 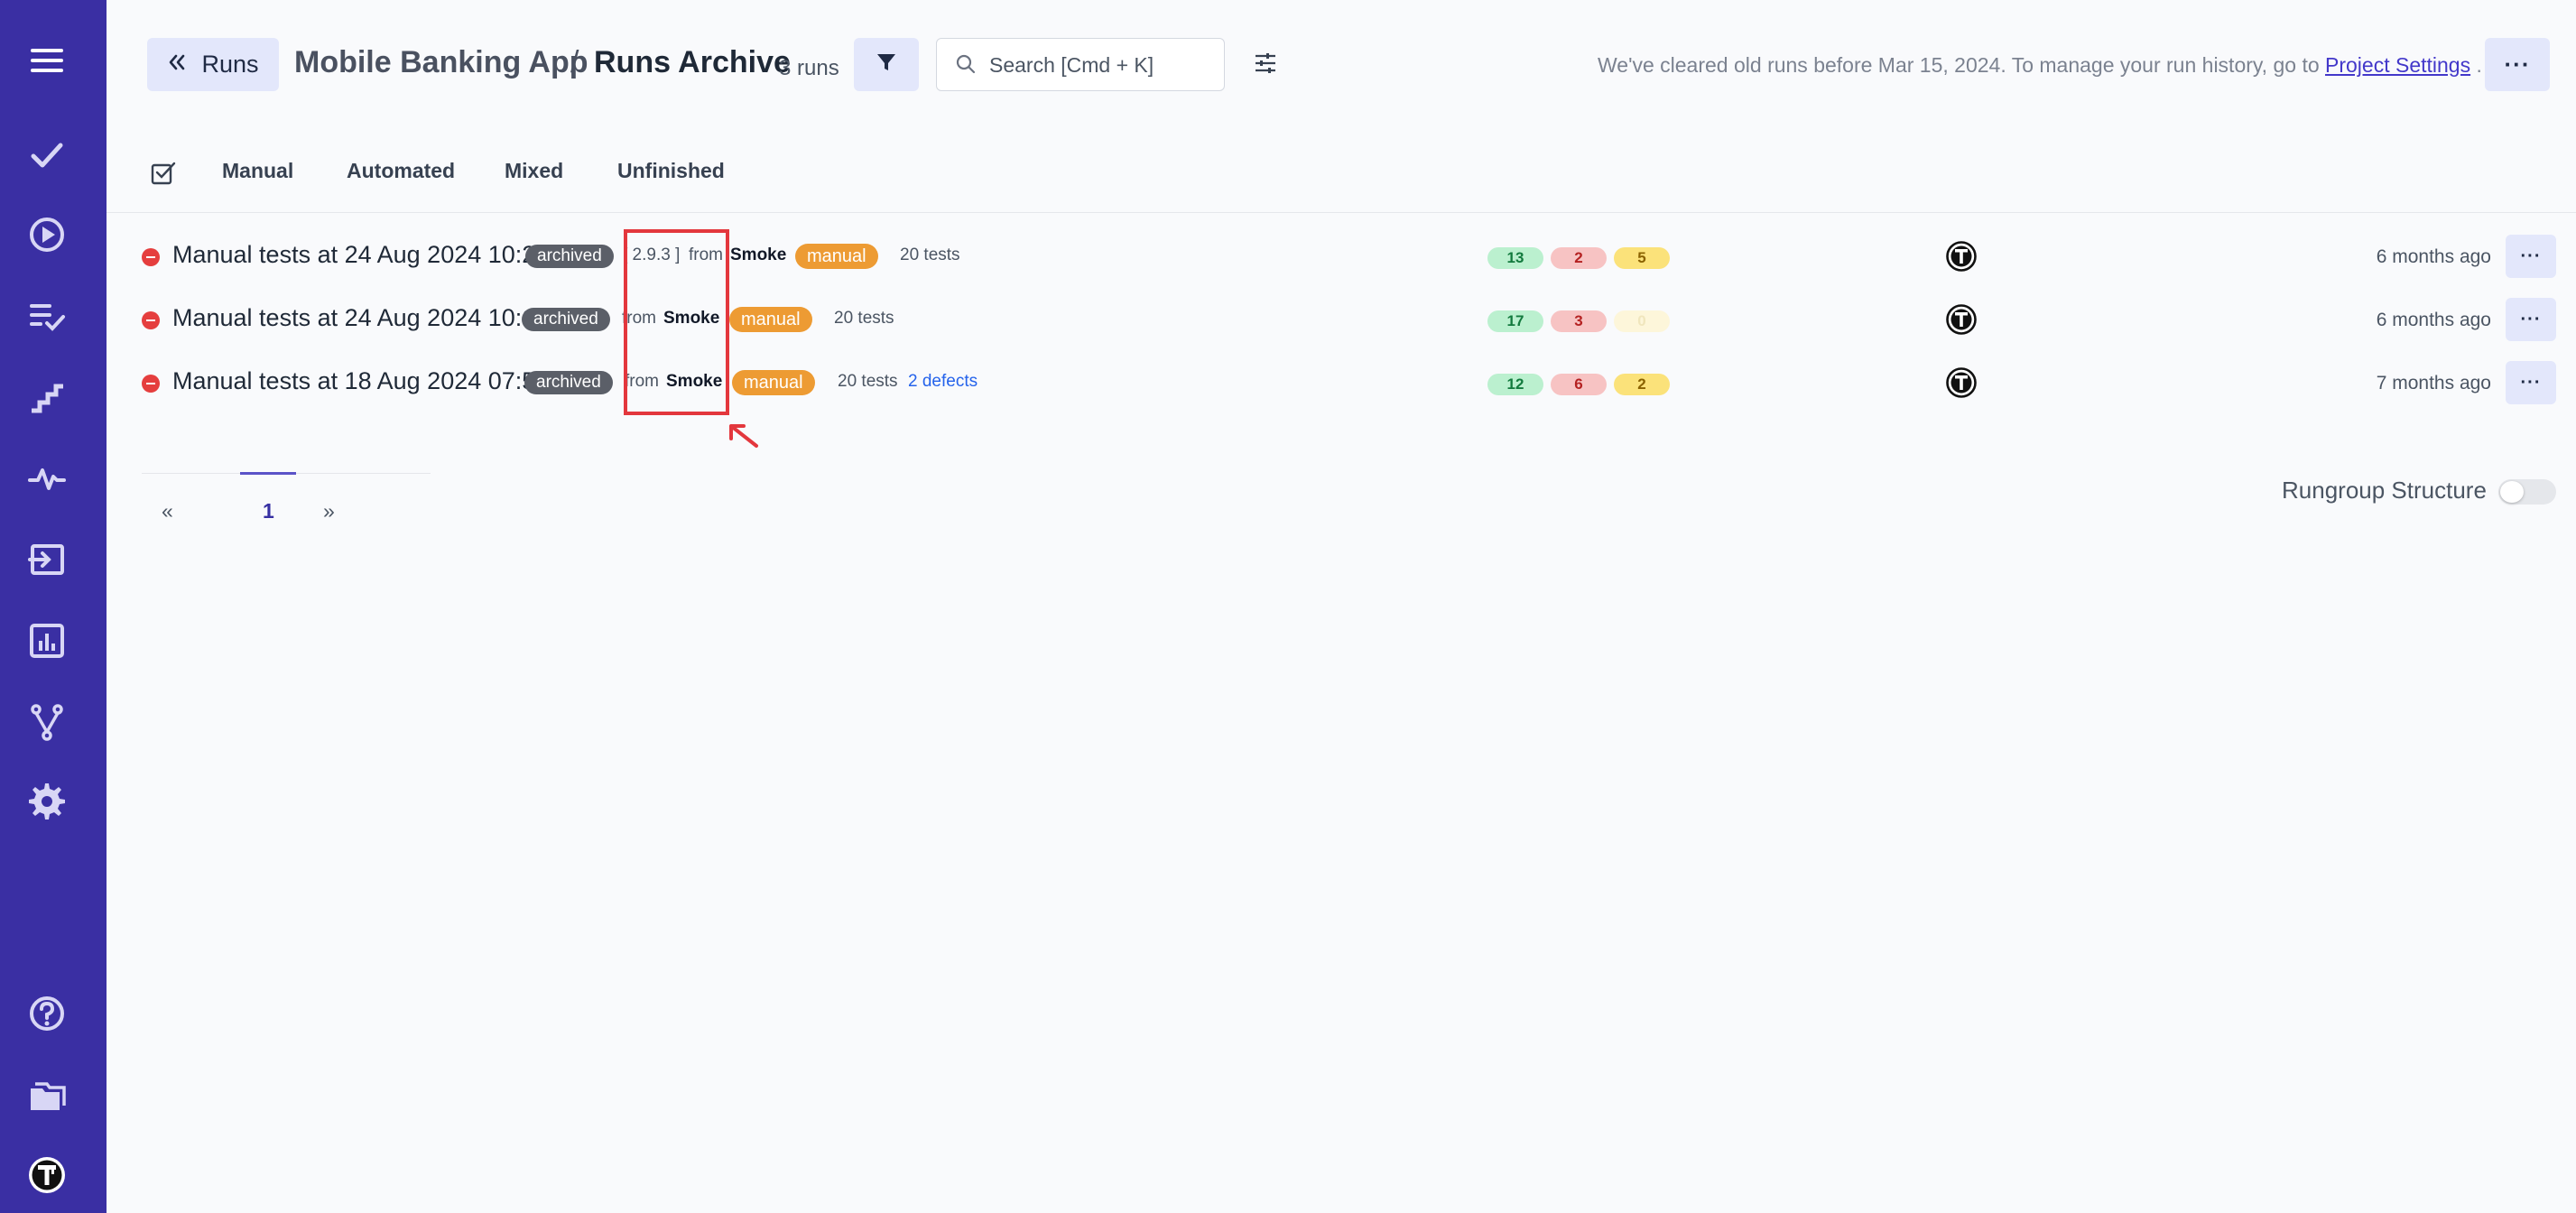 What do you see at coordinates (47, 1096) in the screenshot?
I see `folders-icon` at bounding box center [47, 1096].